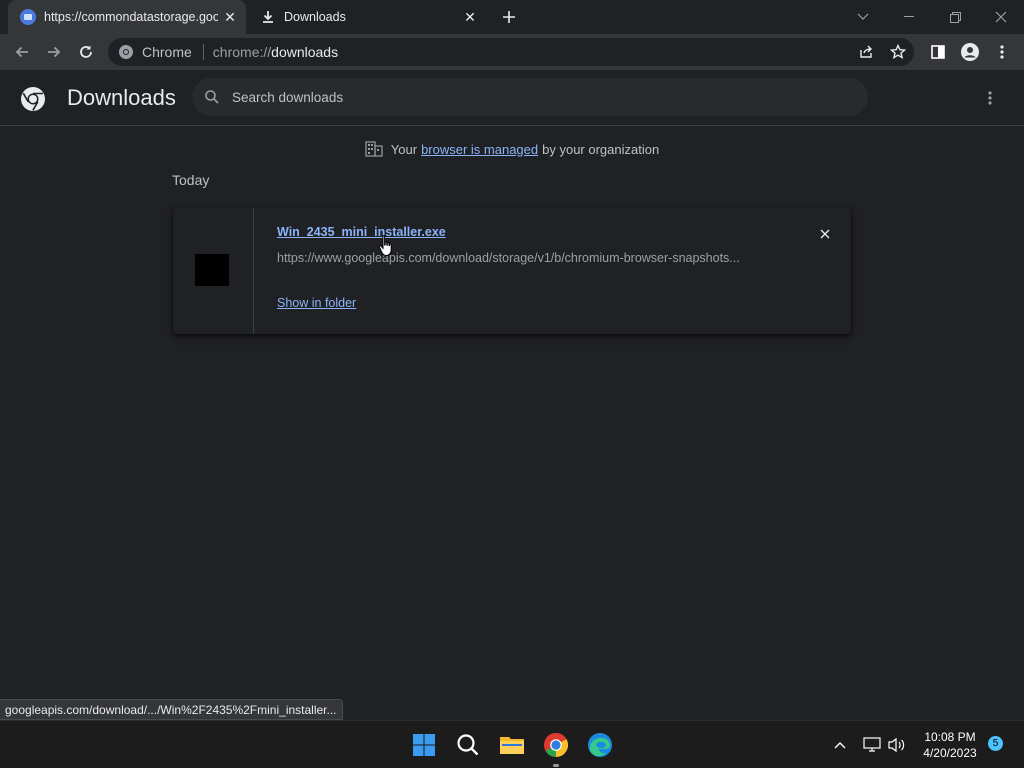 The height and width of the screenshot is (768, 1024). I want to click on chrome-running-indicator, so click(556, 765).